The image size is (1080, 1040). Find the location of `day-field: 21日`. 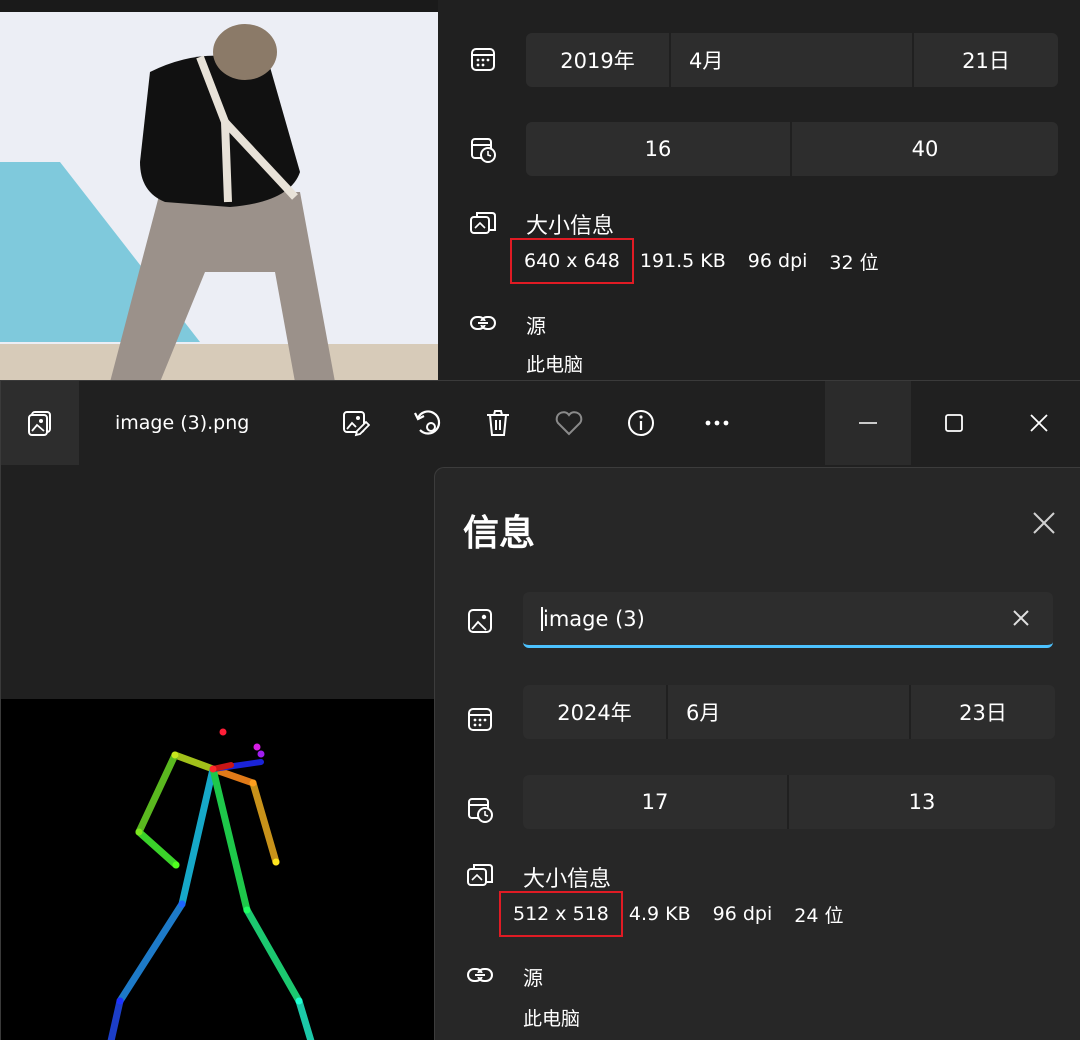

day-field: 21日 is located at coordinates (986, 60).